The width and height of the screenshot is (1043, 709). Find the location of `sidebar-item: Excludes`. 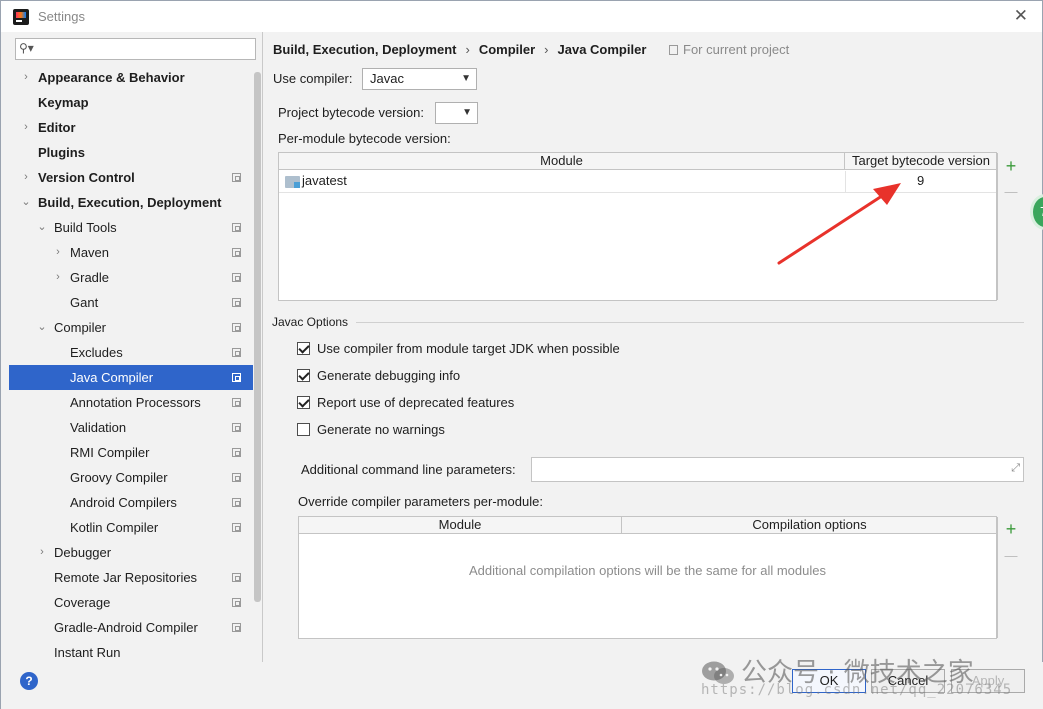

sidebar-item: Excludes is located at coordinates (131, 352).